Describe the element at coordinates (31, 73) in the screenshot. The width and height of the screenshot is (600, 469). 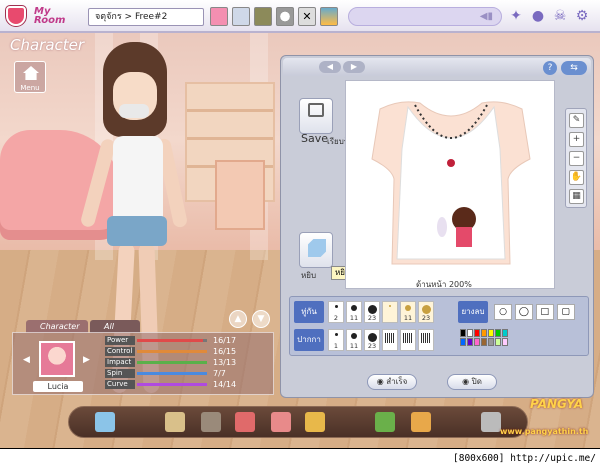
I see `home-icon` at that location.